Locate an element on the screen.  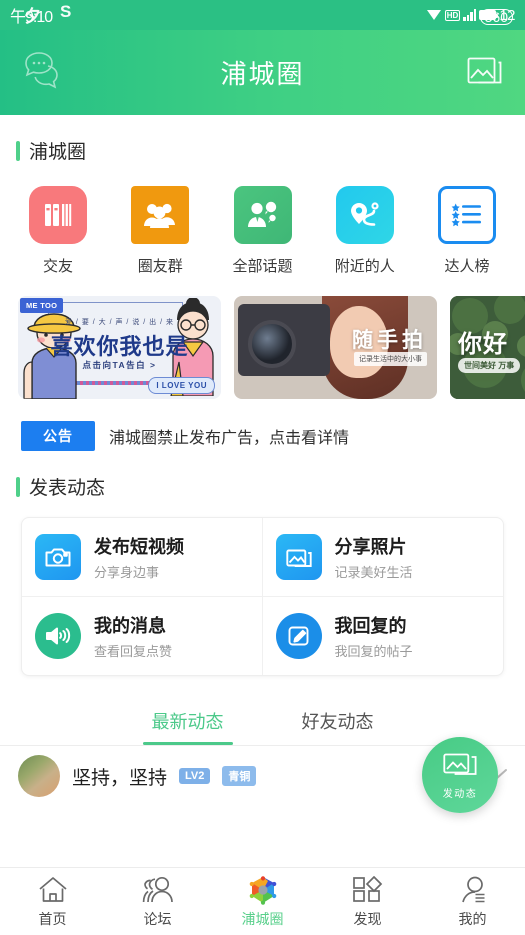
nav-item-forum: 论坛 is located at coordinates (157, 902).